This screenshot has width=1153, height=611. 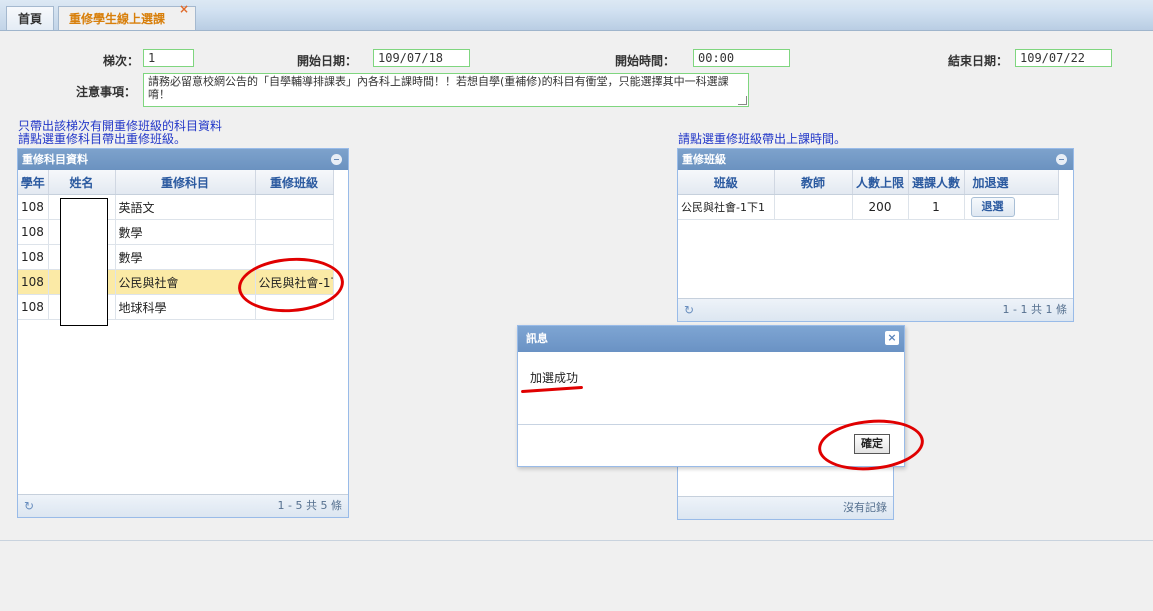 What do you see at coordinates (576, 540) in the screenshot?
I see `footer-divider` at bounding box center [576, 540].